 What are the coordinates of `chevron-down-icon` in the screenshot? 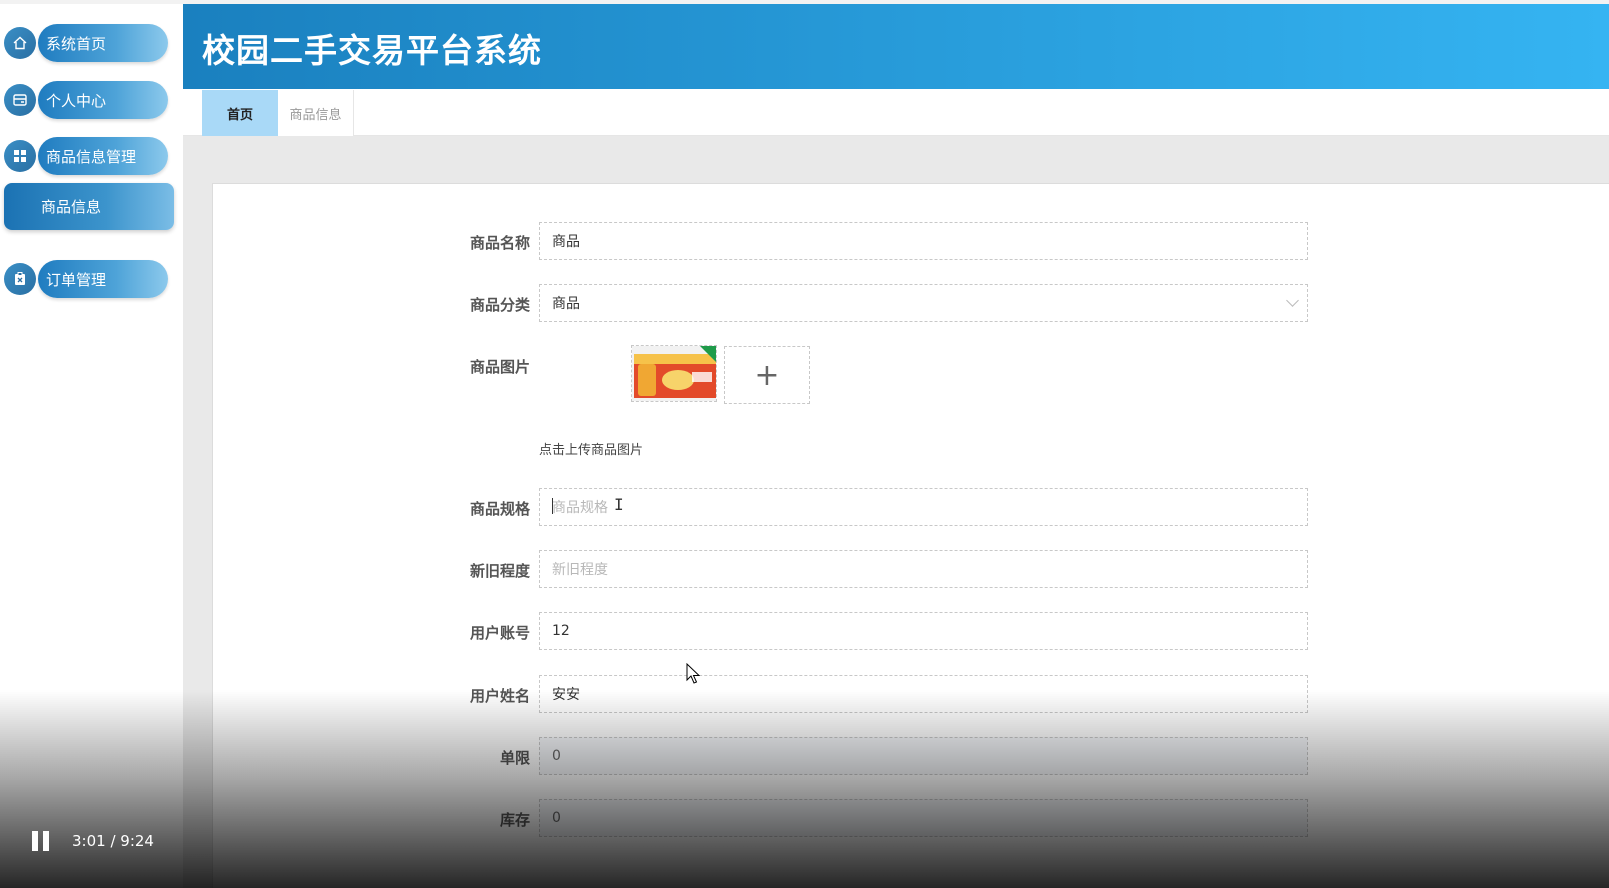 It's located at (1292, 300).